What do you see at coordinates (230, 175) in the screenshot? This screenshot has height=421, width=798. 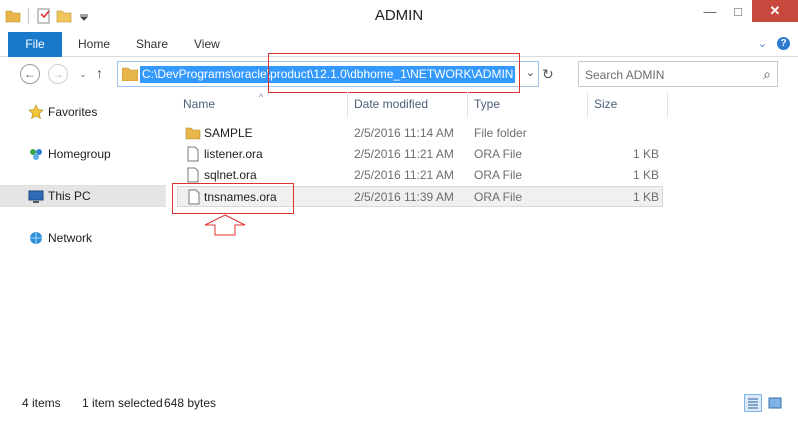 I see `file-name: sqlnet.ora` at bounding box center [230, 175].